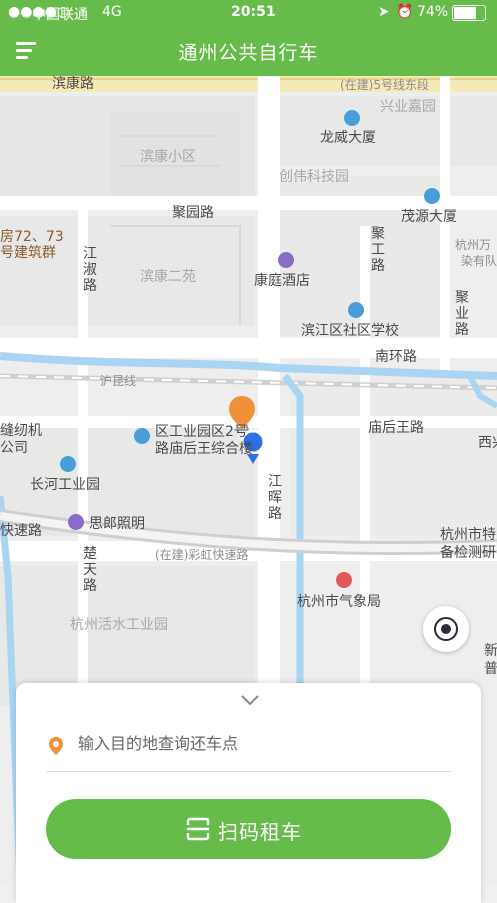  Describe the element at coordinates (282, 281) in the screenshot. I see `map-label: 康庭酒店` at that location.